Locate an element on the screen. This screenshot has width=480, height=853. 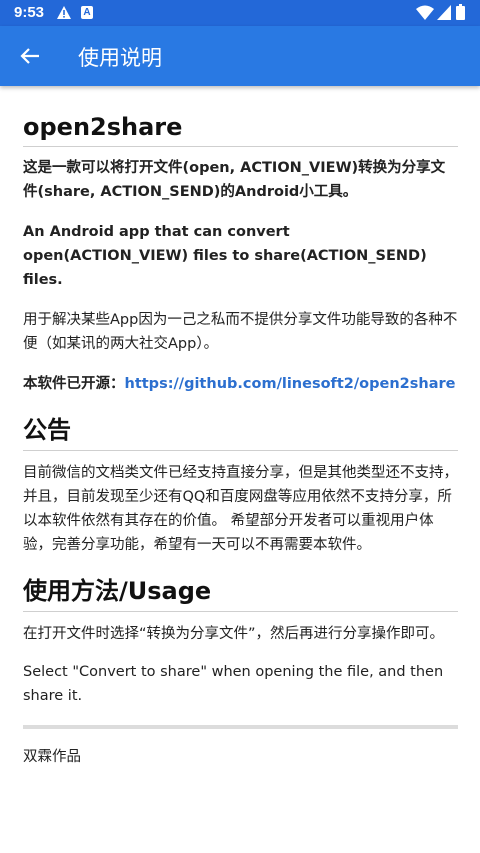
back-button is located at coordinates (30, 56).